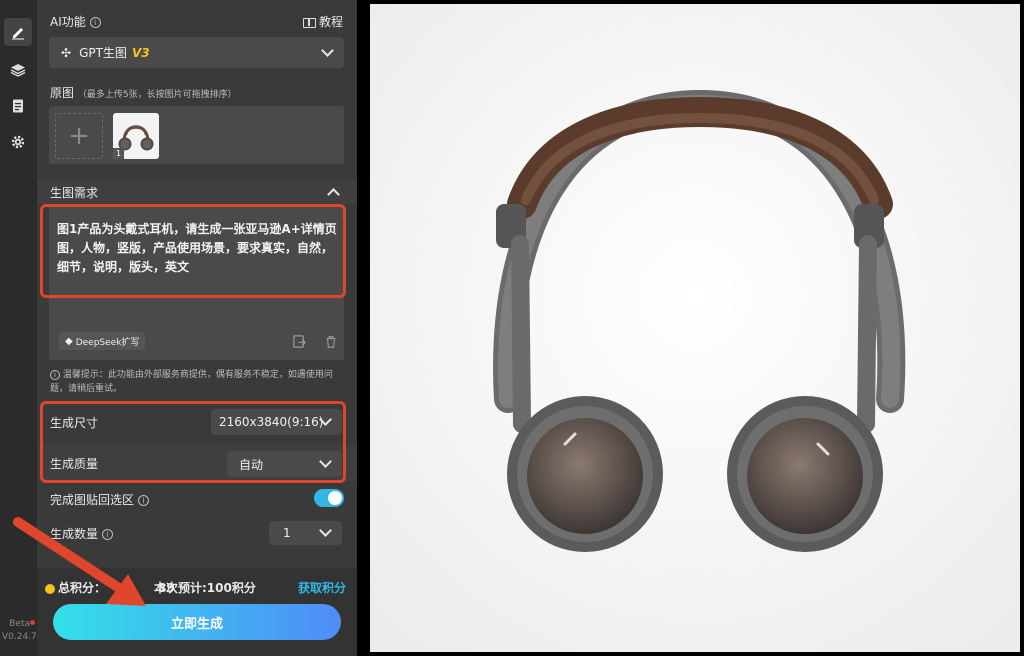 This screenshot has height=656, width=1024. What do you see at coordinates (205, 588) in the screenshot?
I see `estimated-cost: 本次预计:100积分` at bounding box center [205, 588].